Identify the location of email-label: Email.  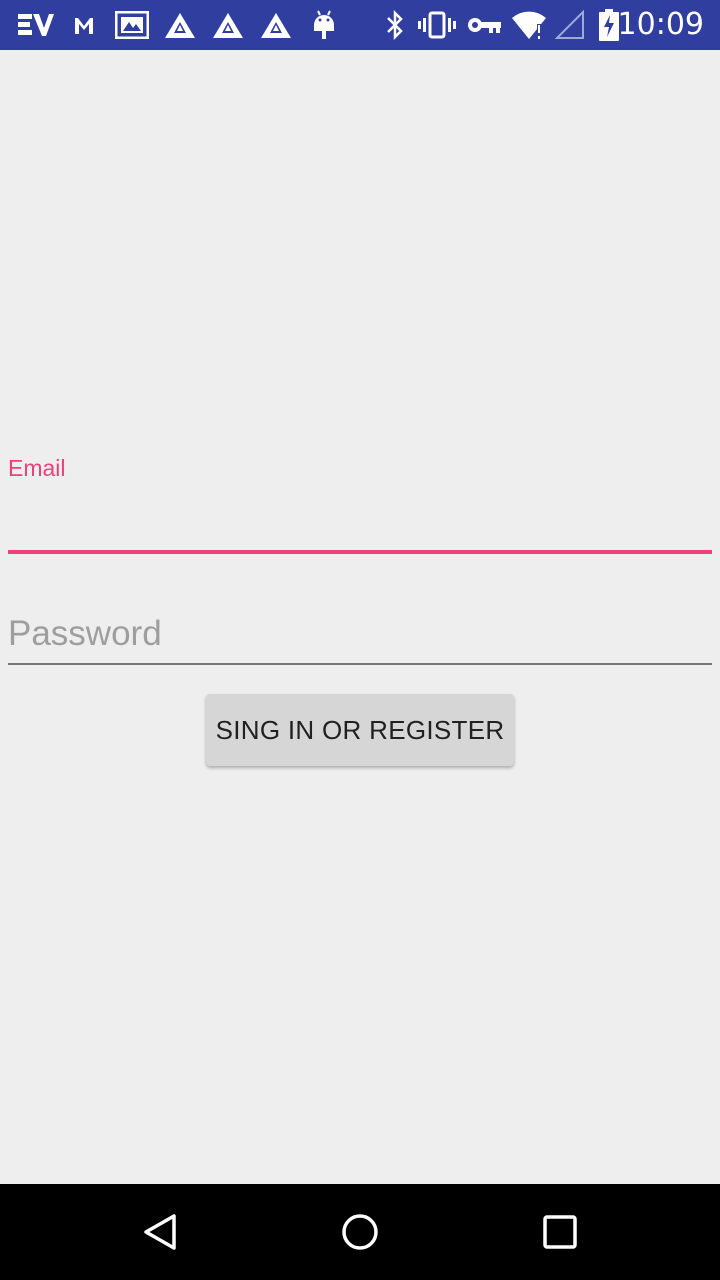
(37, 468).